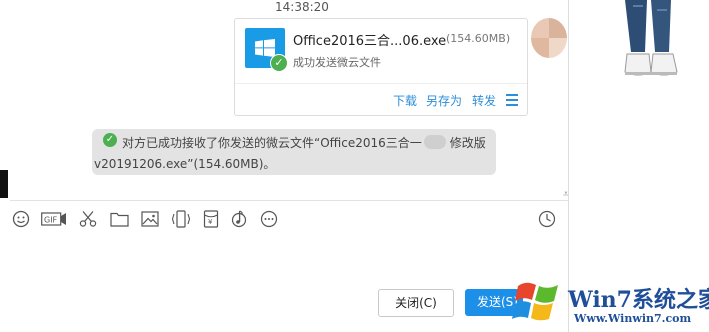  I want to click on input-toolbar: GIF ¥, so click(289, 219).